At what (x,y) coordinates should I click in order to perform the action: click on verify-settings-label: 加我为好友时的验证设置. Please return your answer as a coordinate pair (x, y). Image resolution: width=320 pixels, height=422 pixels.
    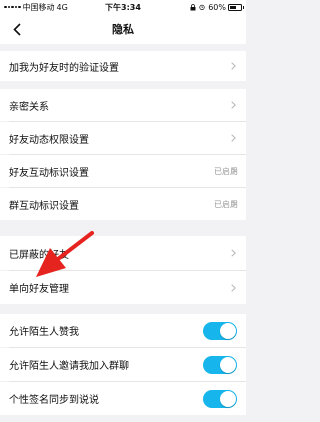
    Looking at the image, I should click on (64, 68).